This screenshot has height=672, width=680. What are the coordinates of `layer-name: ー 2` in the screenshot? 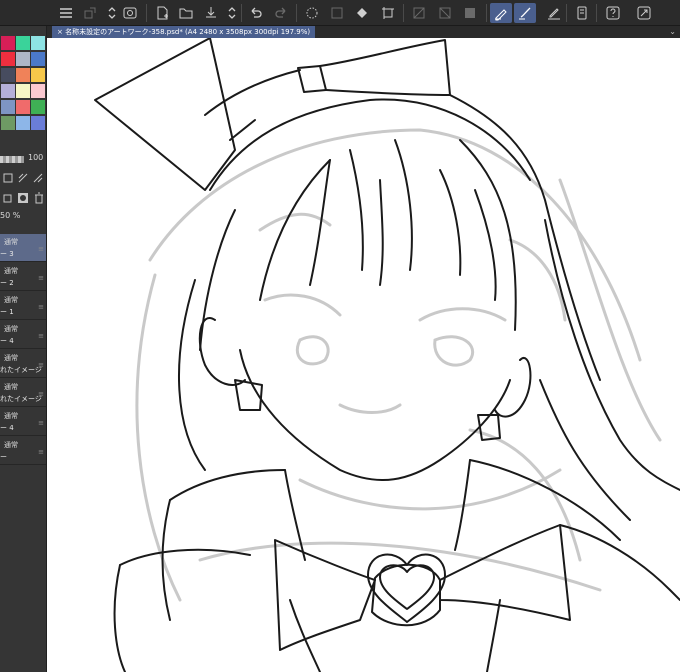 It's located at (7, 283).